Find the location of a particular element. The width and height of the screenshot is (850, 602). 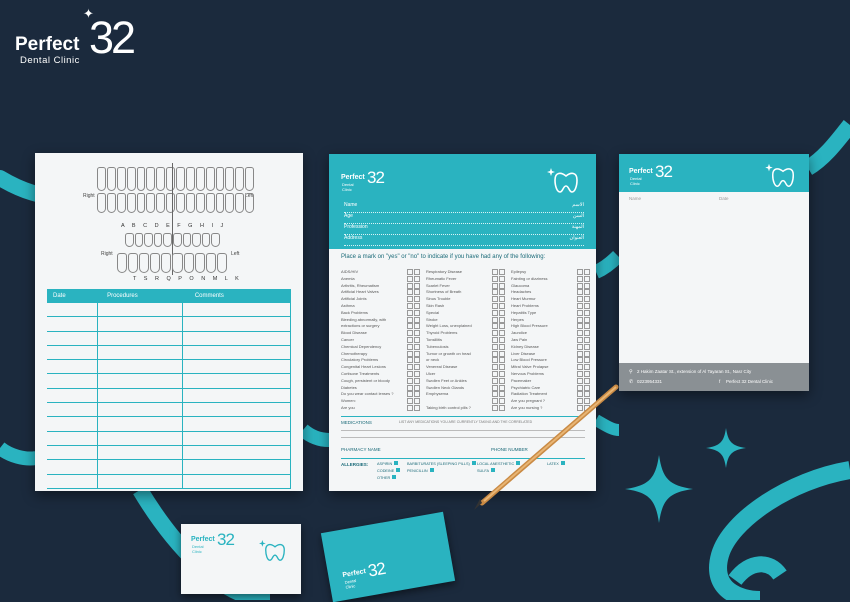

field-address: Address العنوان is located at coordinates (464, 240).